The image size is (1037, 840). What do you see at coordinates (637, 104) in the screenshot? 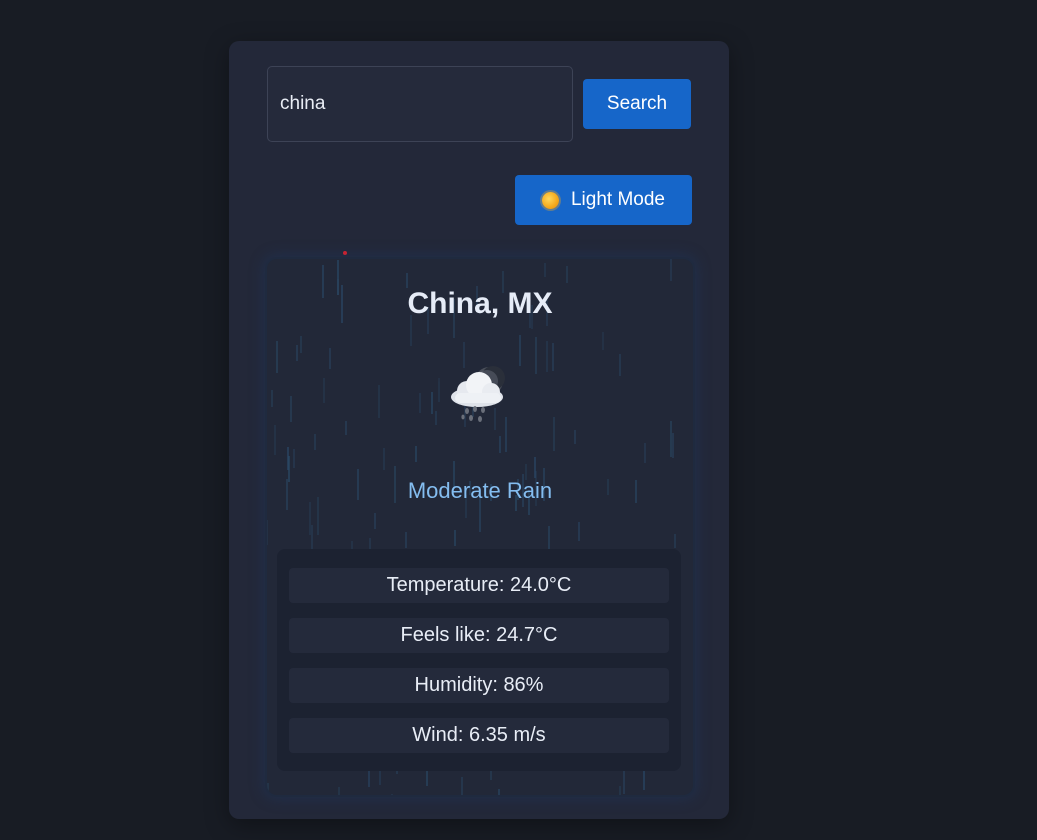
I see `search-button: Search` at bounding box center [637, 104].